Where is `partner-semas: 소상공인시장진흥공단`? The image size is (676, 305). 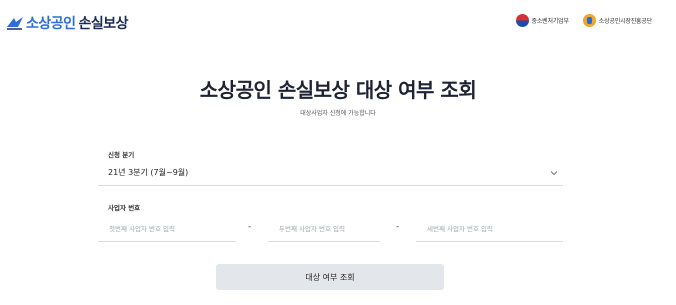
partner-semas: 소상공인시장진흥공단 is located at coordinates (617, 20).